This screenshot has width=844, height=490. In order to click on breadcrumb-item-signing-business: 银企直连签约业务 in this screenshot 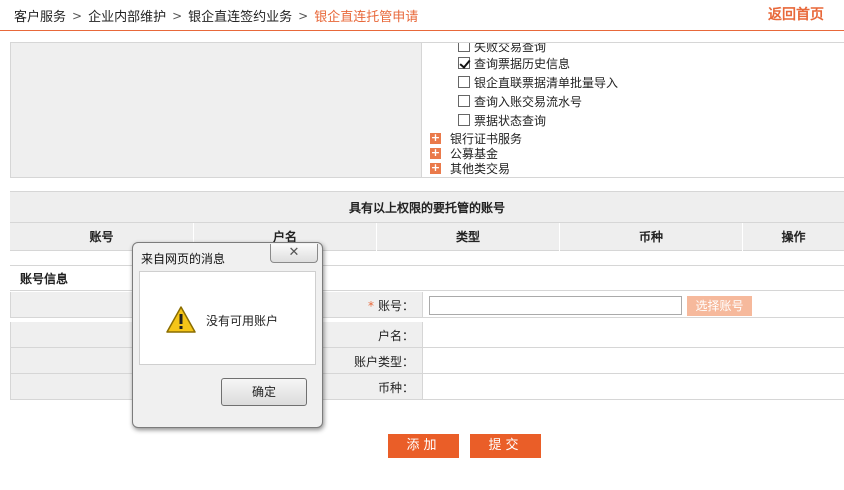, I will do `click(240, 15)`.